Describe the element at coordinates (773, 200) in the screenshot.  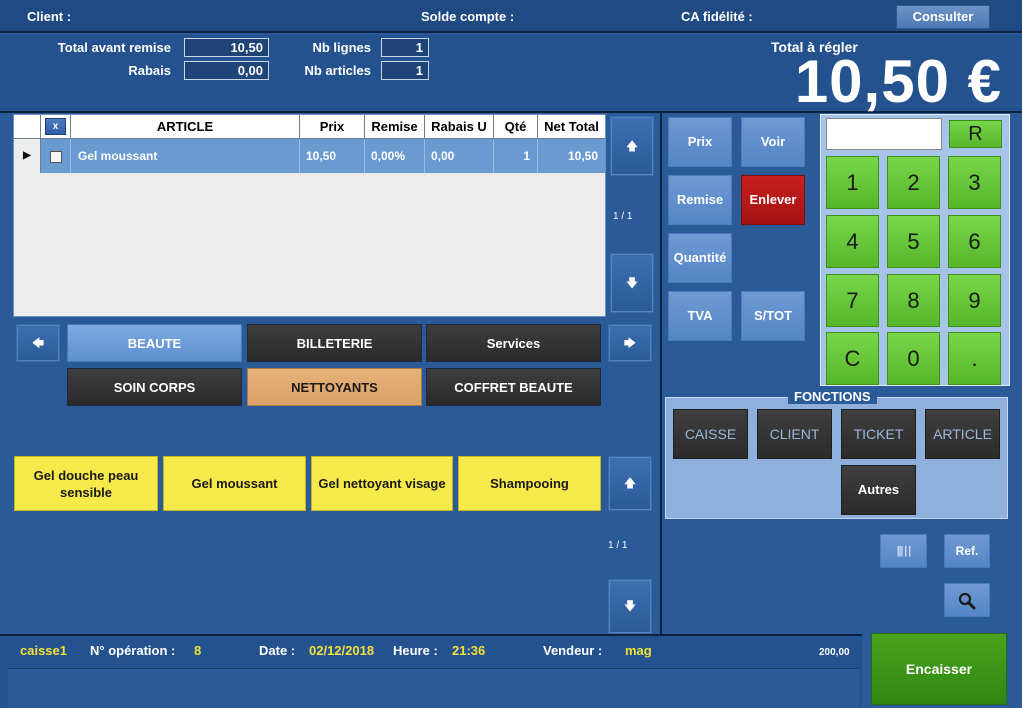
I see `enlever-button: Enlever` at that location.